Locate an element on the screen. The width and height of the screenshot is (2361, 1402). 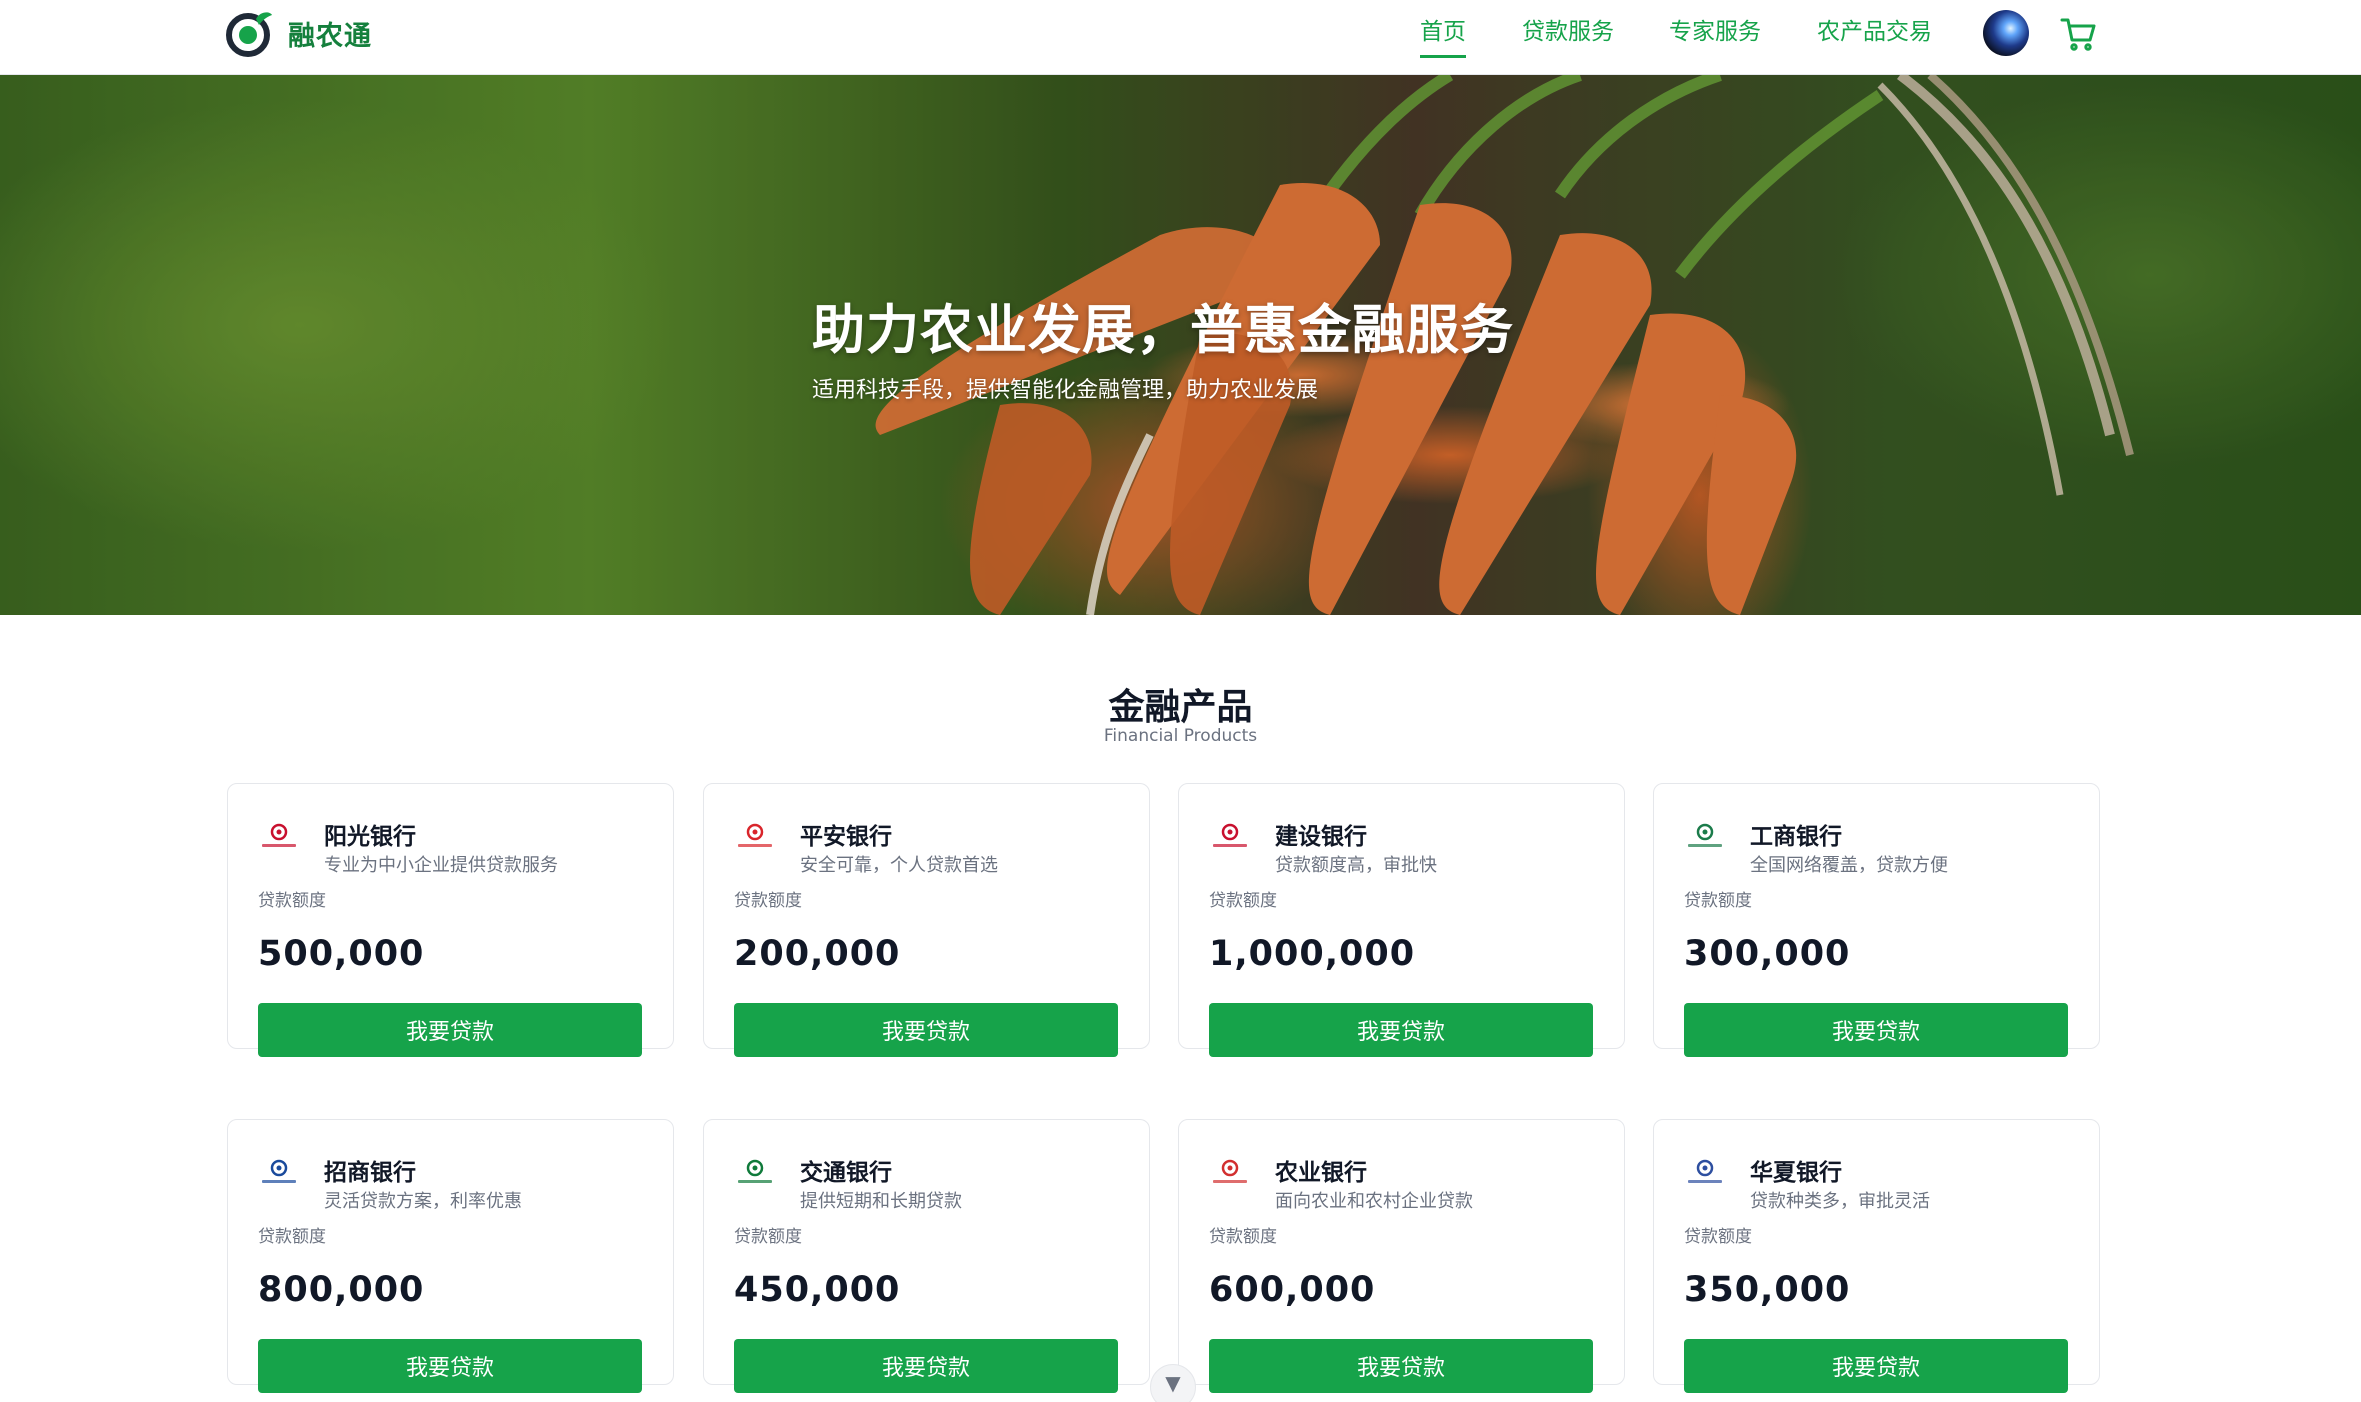
product-card: 工商银行全国网络覆盖，贷款方便贷款额度 300,000 我要贷款 is located at coordinates (1876, 920).